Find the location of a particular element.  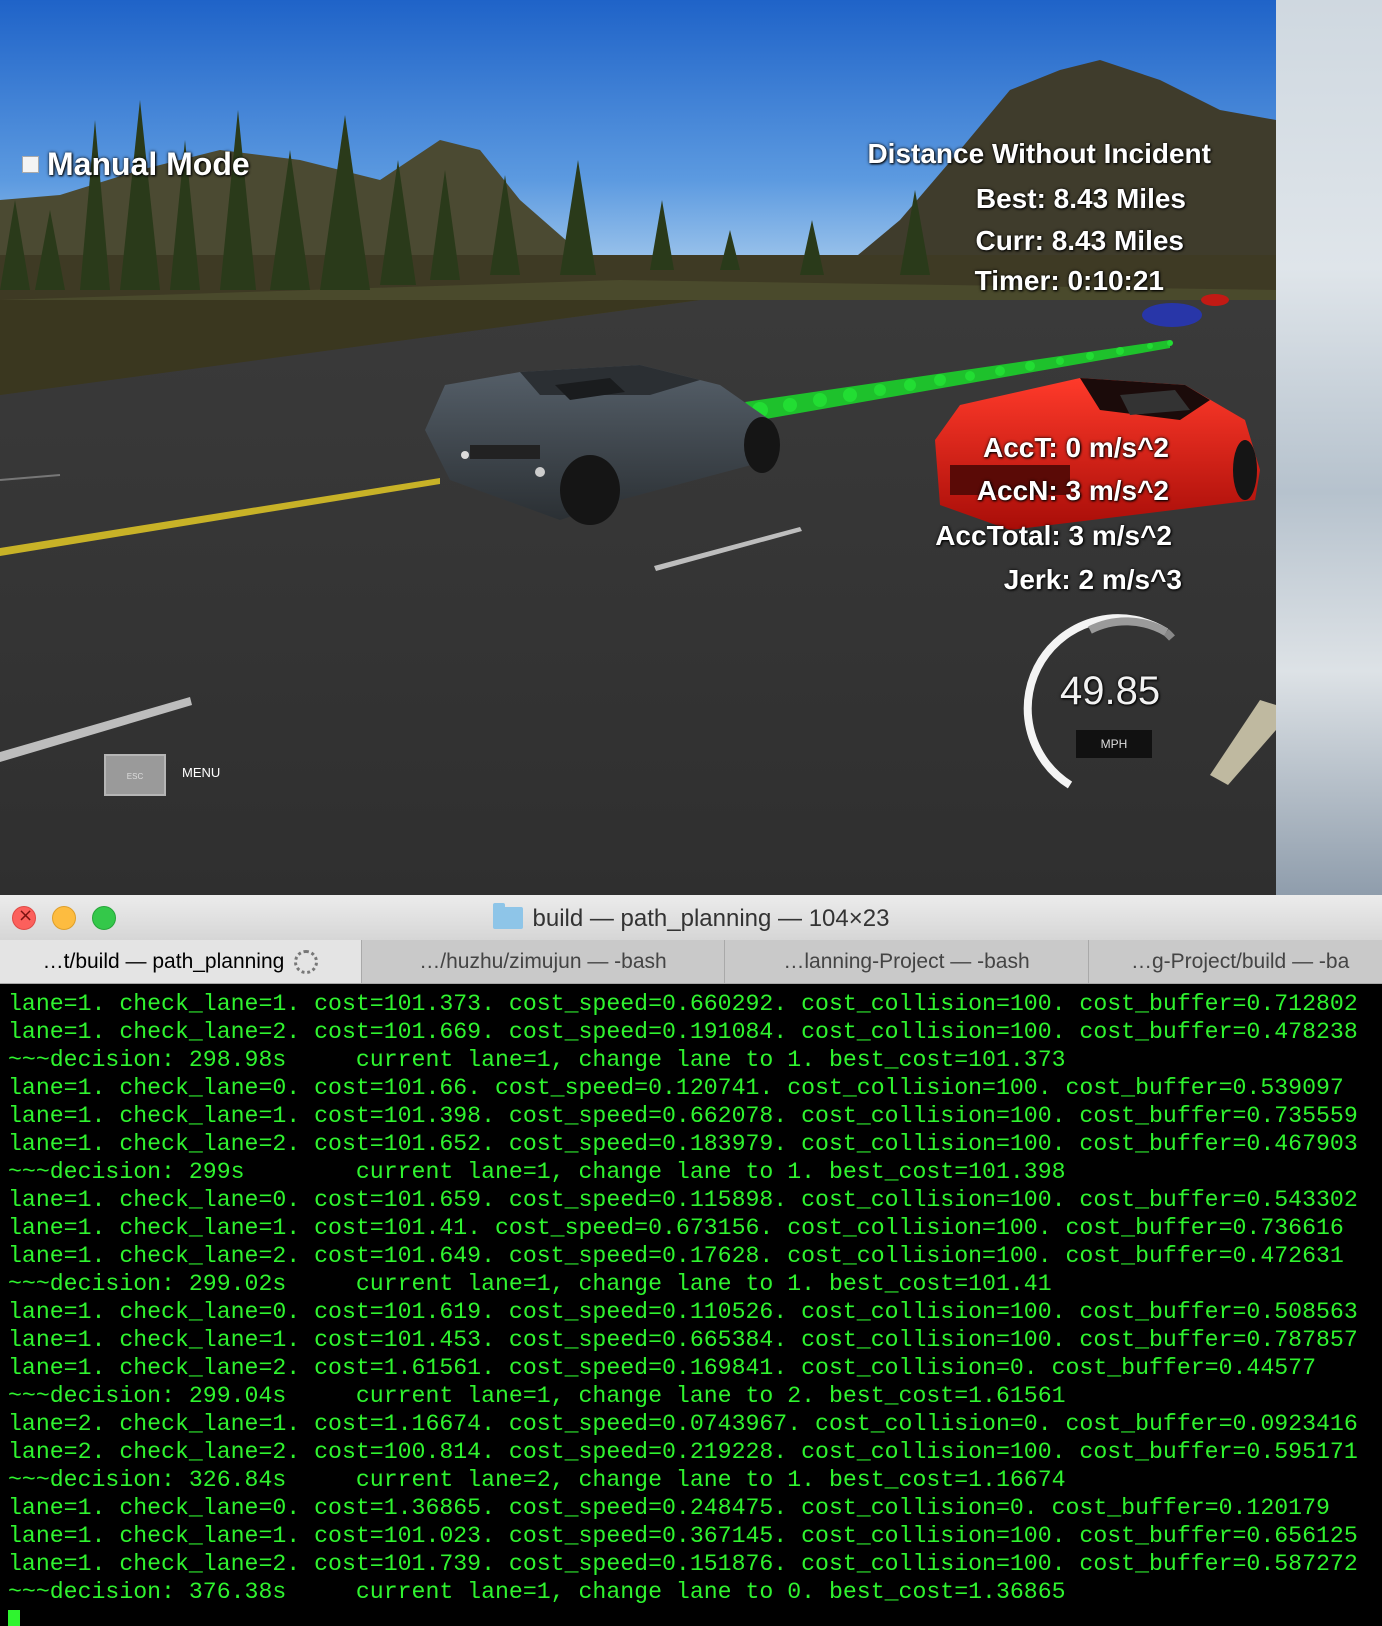

speed-readout: 49.85 is located at coordinates (1110, 691).